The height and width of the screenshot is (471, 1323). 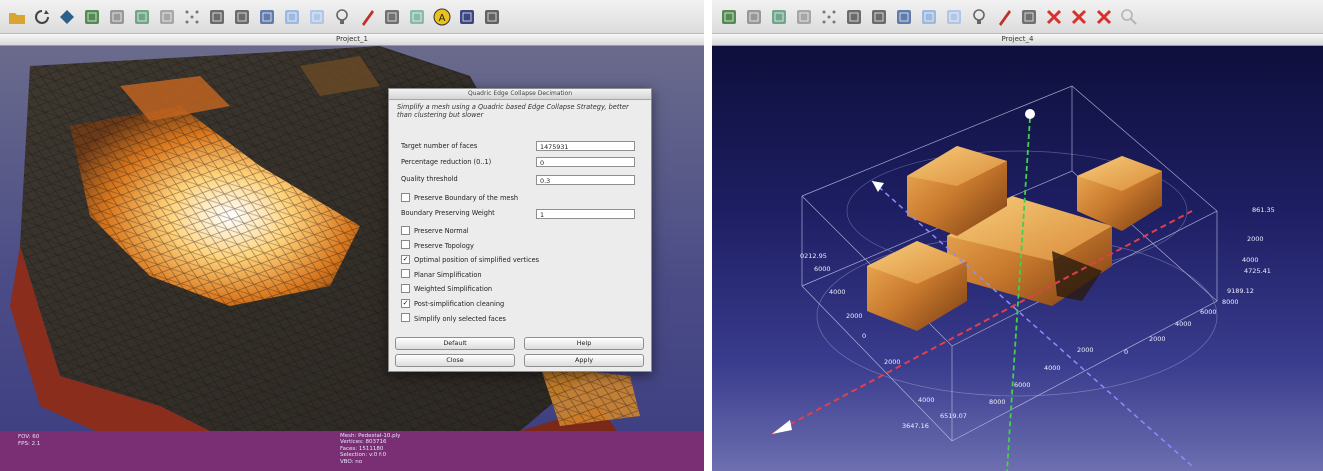 I want to click on option-row: Planar Simplification, so click(x=441, y=275).